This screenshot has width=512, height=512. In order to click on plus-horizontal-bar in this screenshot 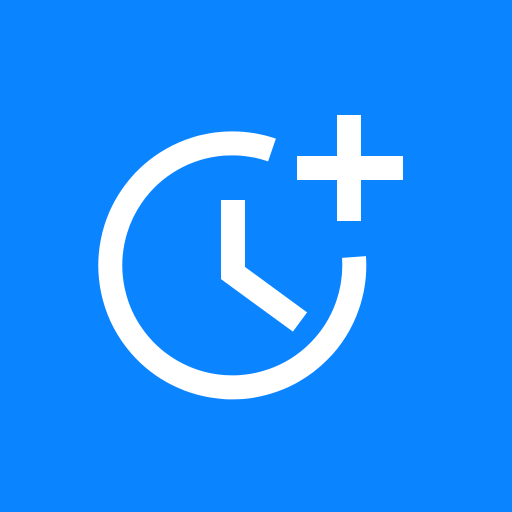, I will do `click(350, 168)`.